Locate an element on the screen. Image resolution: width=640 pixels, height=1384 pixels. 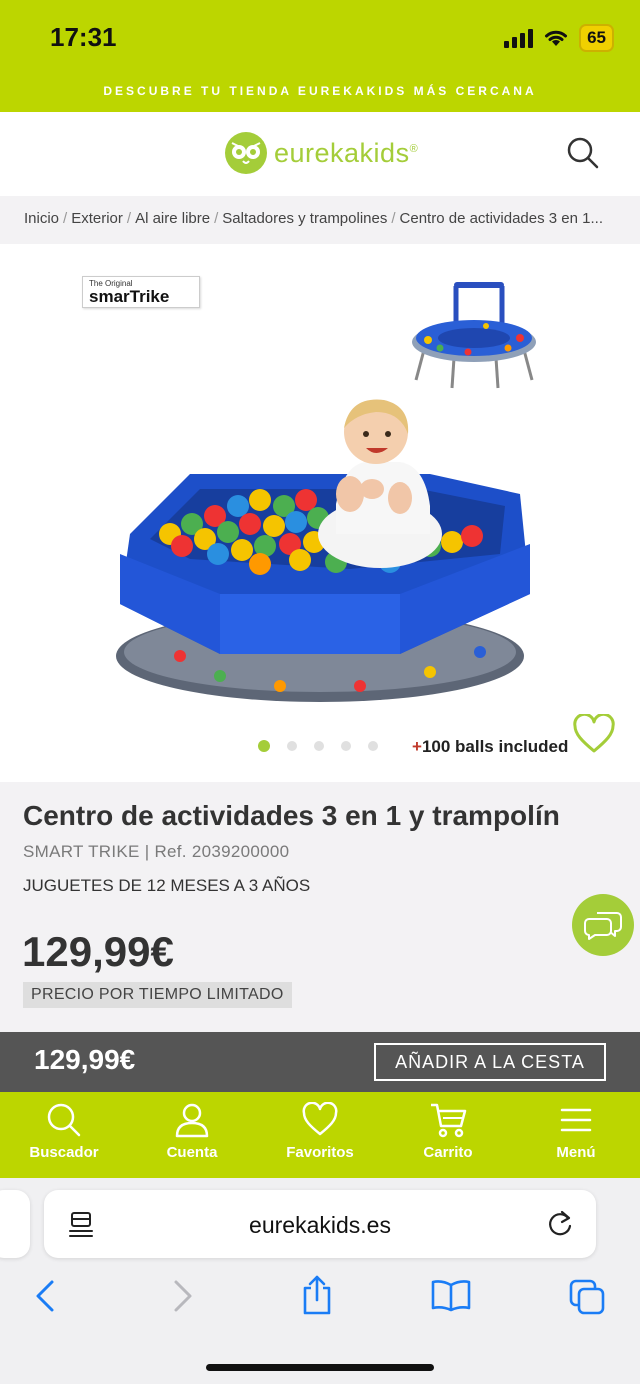
product-meta: SMART TRIKE | Ref. 2039200000 is located at coordinates (156, 851).